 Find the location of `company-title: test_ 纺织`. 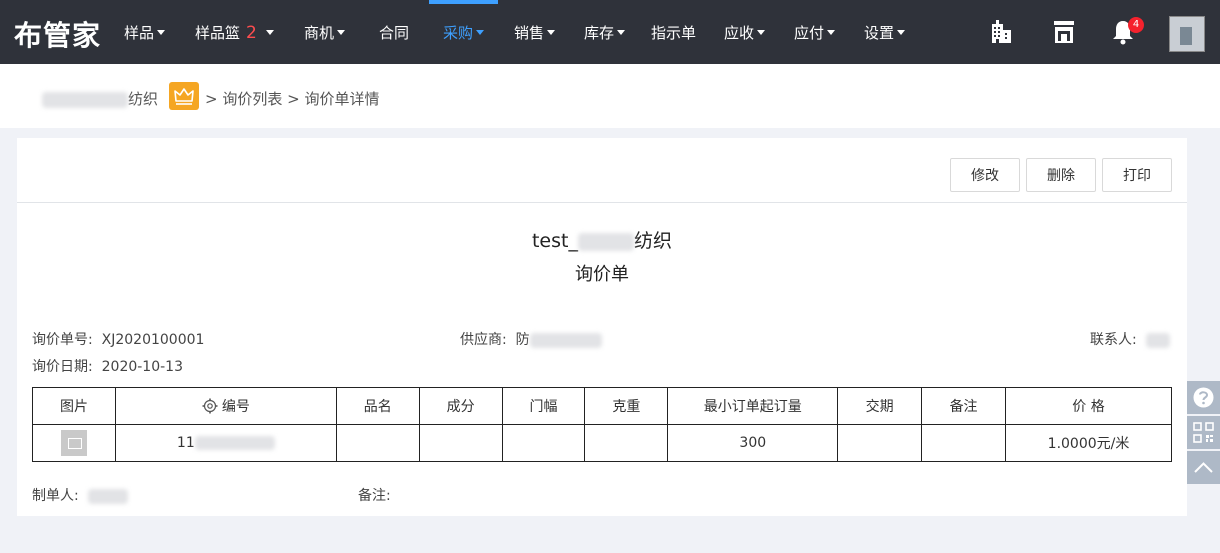

company-title: test_ 纺织 is located at coordinates (601, 241).